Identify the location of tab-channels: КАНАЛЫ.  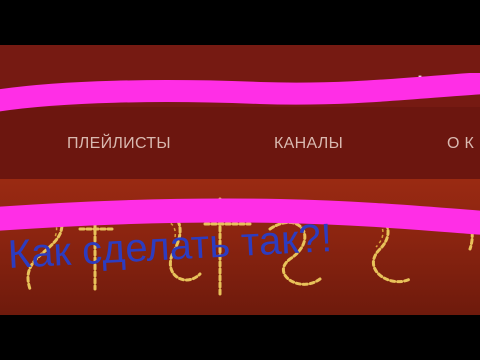
(308, 144).